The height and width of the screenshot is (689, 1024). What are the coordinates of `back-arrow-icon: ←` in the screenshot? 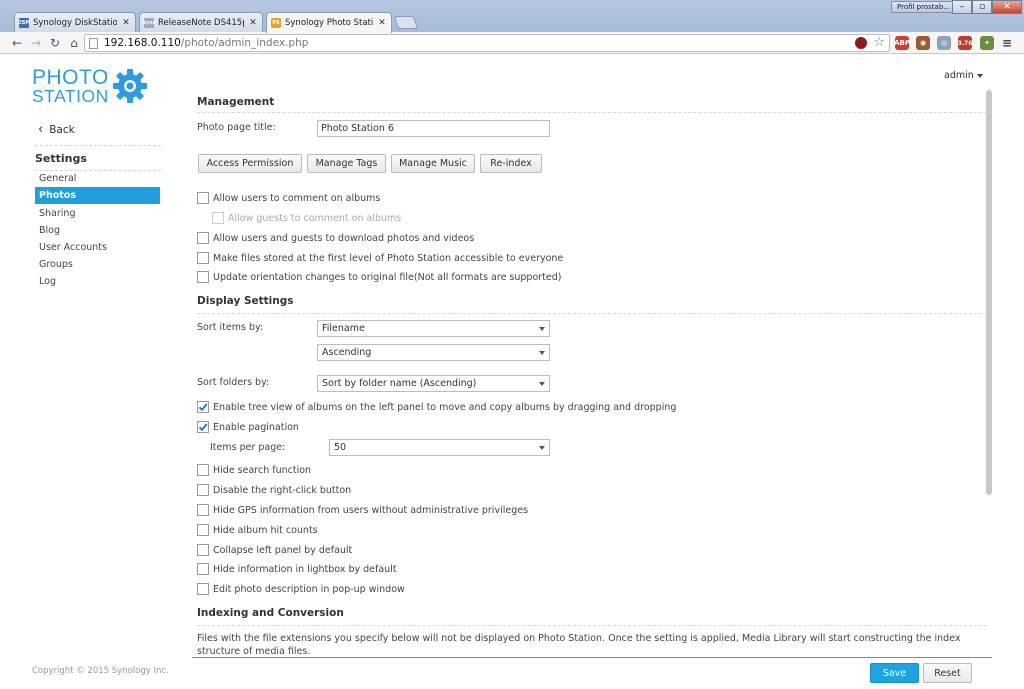 It's located at (17, 43).